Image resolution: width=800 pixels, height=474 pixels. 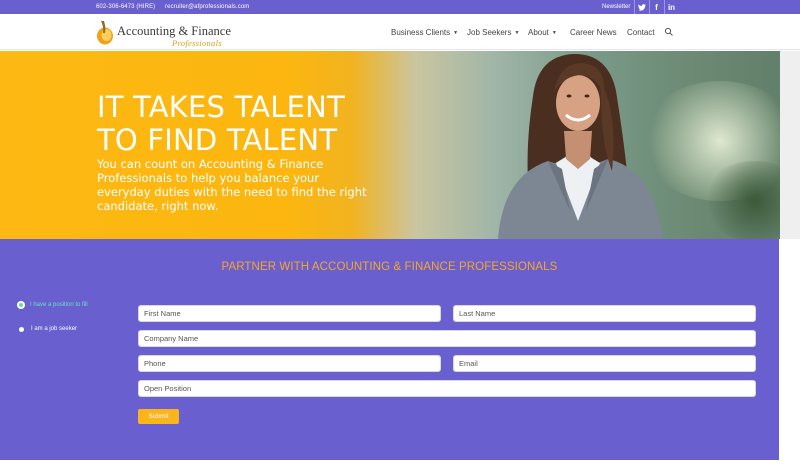 What do you see at coordinates (604, 313) in the screenshot?
I see `last-name-field: Last Name` at bounding box center [604, 313].